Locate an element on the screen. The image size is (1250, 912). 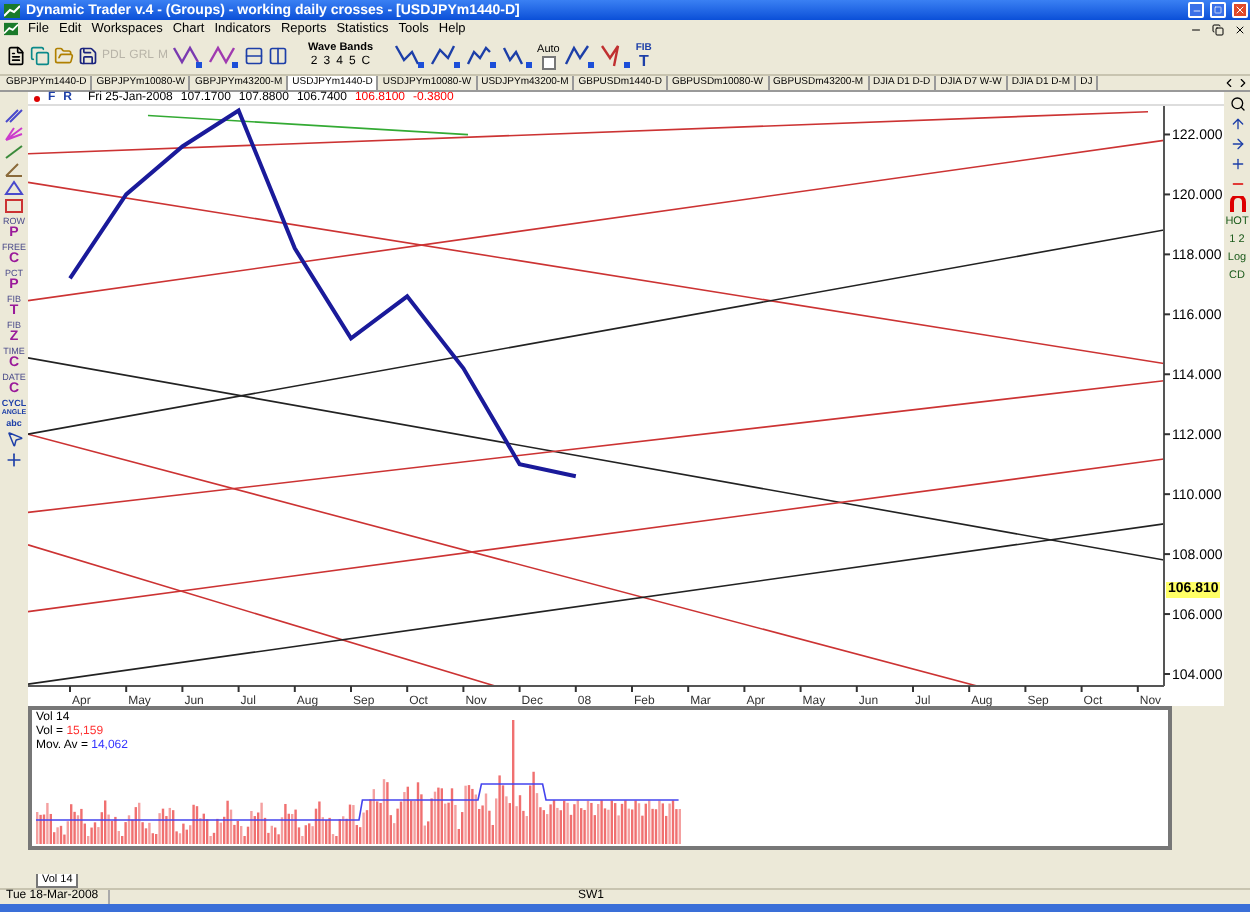
fan-lines-icon is located at coordinates (14, 134).